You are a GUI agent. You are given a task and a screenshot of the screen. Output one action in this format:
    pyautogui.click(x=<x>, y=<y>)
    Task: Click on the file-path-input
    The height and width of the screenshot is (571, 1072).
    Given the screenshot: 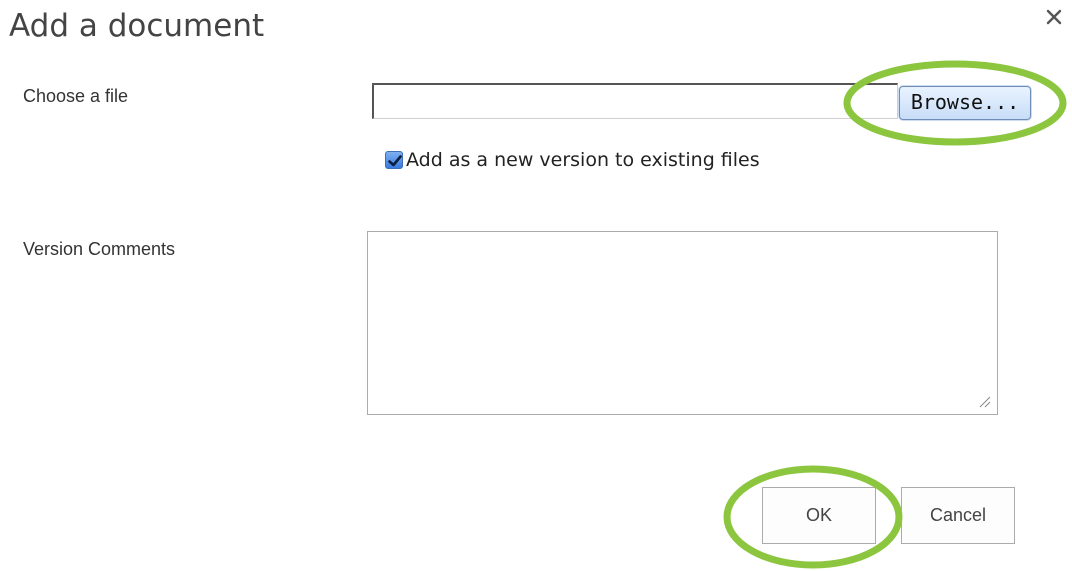 What is the action you would take?
    pyautogui.click(x=635, y=101)
    